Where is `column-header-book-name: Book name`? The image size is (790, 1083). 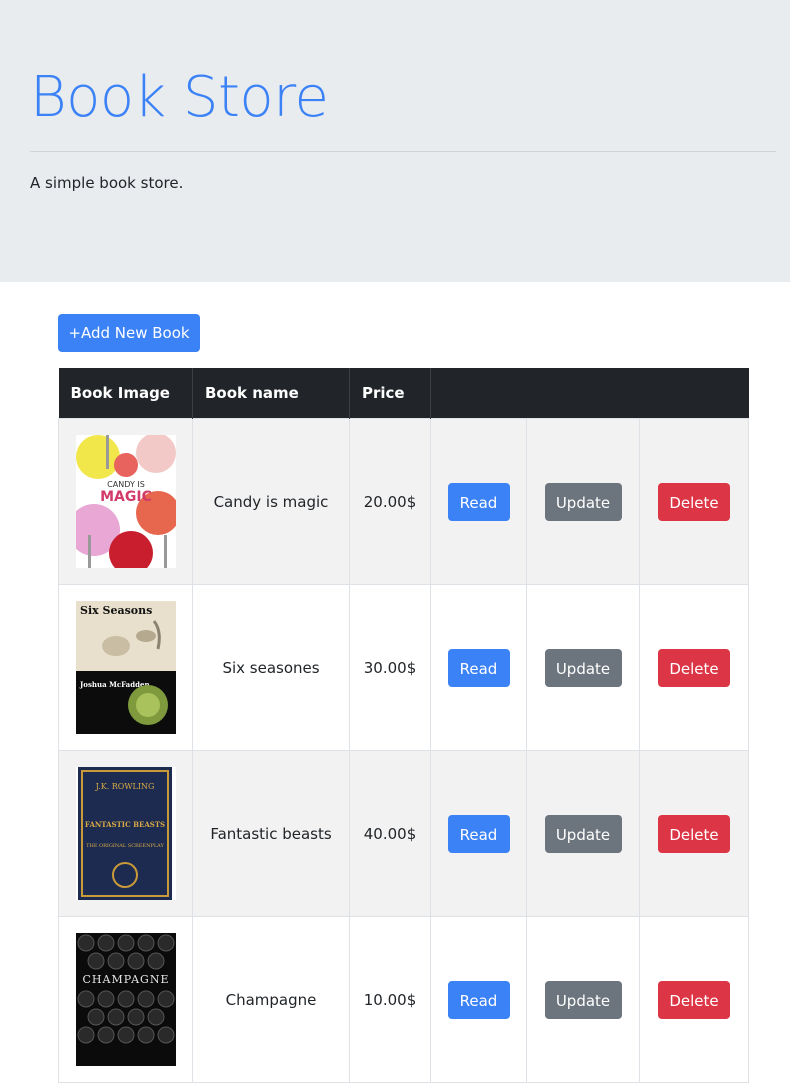 column-header-book-name: Book name is located at coordinates (271, 393).